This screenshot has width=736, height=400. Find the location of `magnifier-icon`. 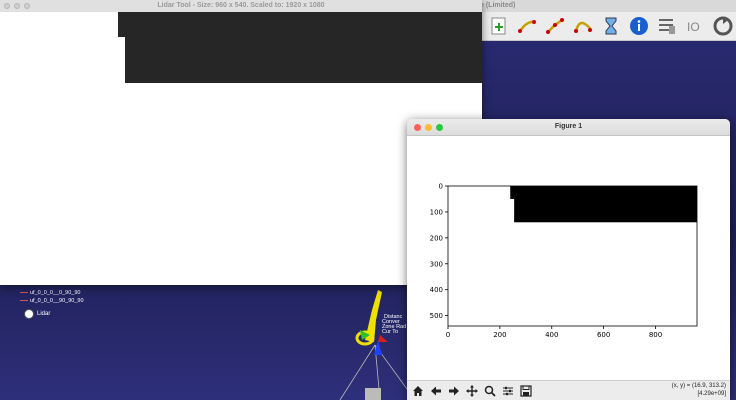

magnifier-icon is located at coordinates (490, 391).